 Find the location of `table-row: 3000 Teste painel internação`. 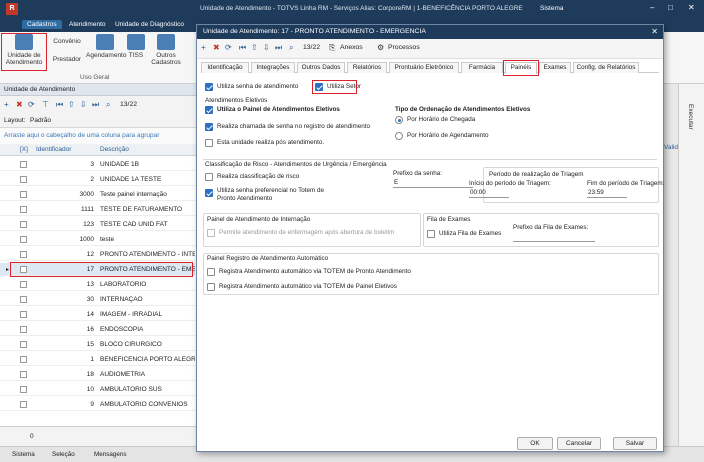

table-row: 3000 Teste painel internação is located at coordinates (97, 194).